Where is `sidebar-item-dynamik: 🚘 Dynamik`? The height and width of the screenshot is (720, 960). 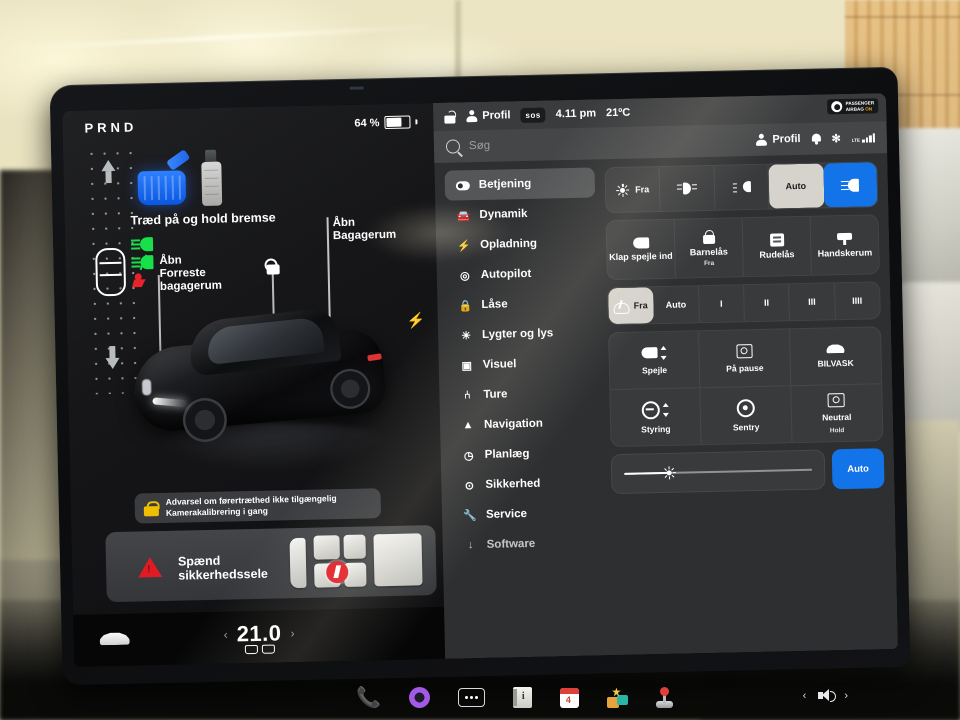 sidebar-item-dynamik: 🚘 Dynamik is located at coordinates (520, 213).